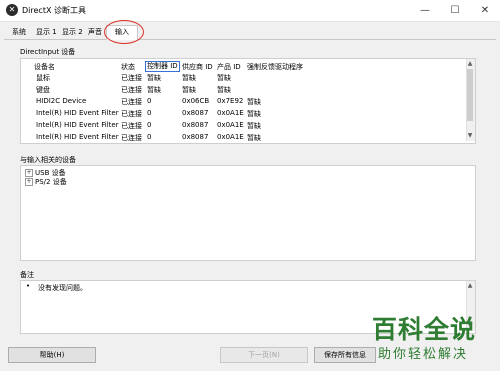  Describe the element at coordinates (470, 286) in the screenshot. I see `notes-scroll-up-arrow-icon: ▲` at that location.